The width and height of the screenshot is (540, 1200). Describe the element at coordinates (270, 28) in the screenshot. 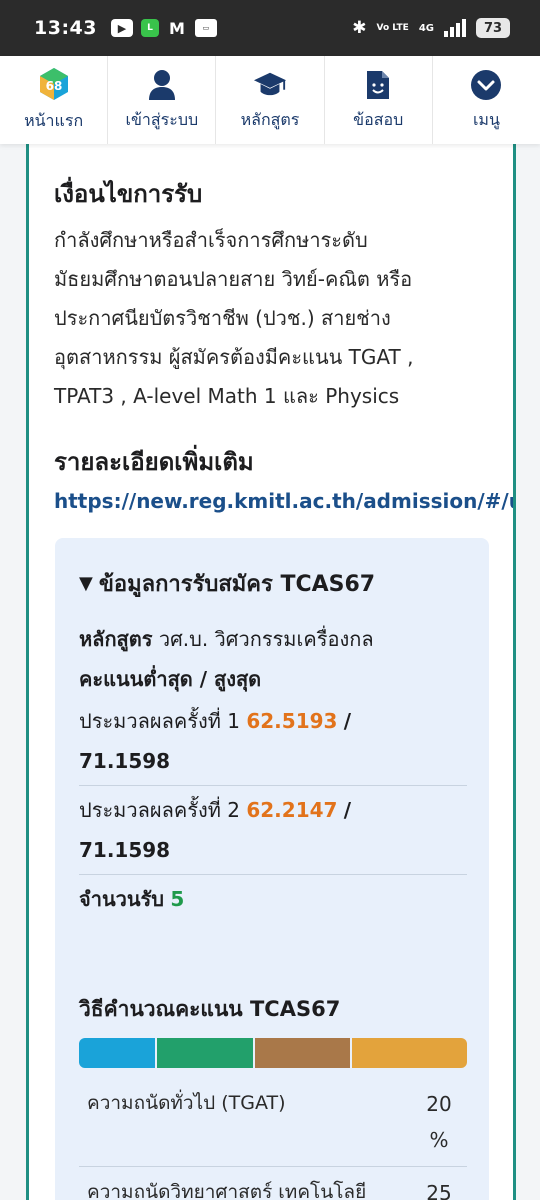

I see `status-bar: 13:43 ▶ L M ▭ ✱ Vo LTE 4G 73` at that location.